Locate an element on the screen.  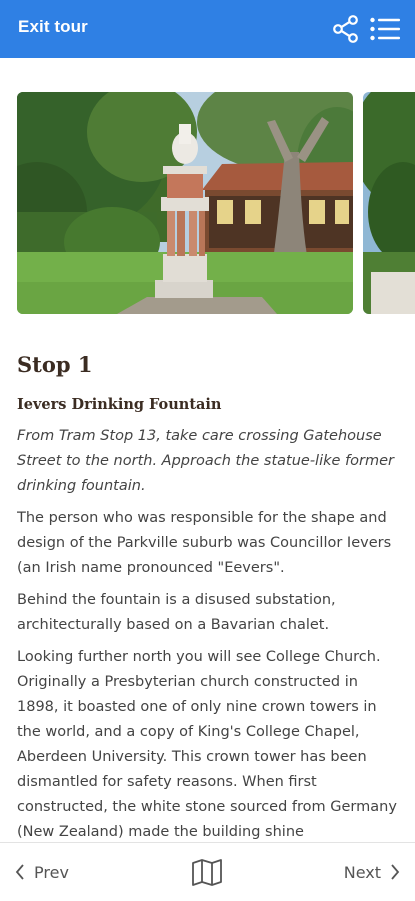
map-icon is located at coordinates (207, 872).